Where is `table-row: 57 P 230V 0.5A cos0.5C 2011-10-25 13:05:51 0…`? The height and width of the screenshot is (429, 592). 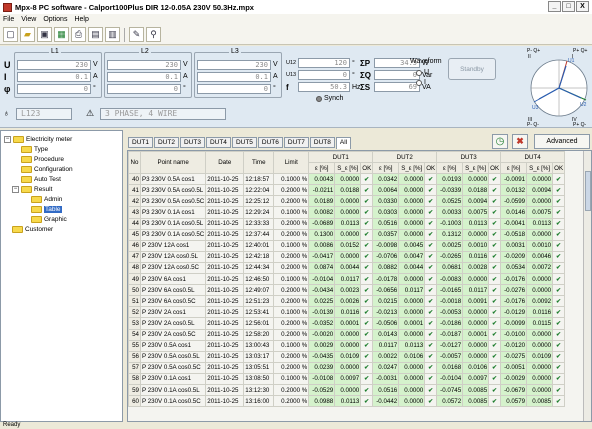 table-row: 57 P 230V 0.5A cos0.5C 2011-10-25 13:05:51 0… is located at coordinates (347, 367).